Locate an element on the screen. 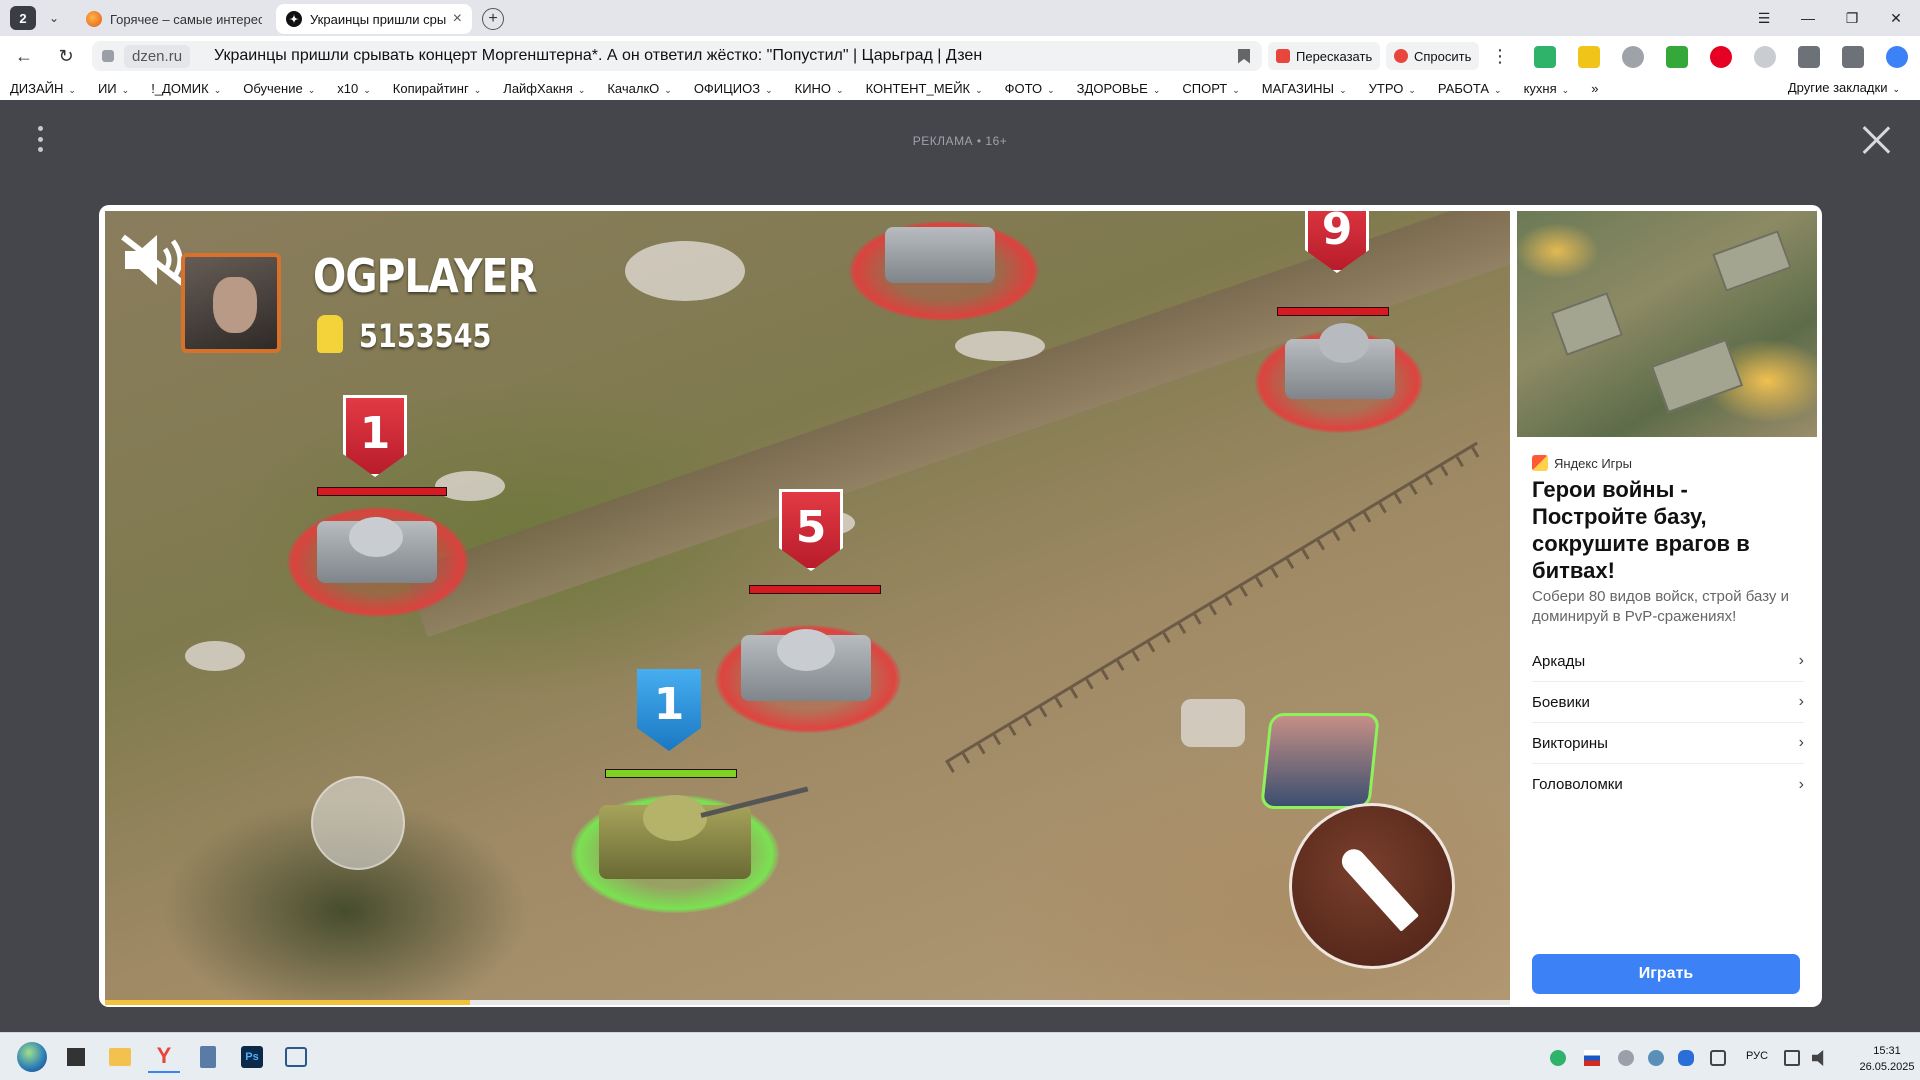 The width and height of the screenshot is (1920, 1080). retell-icon is located at coordinates (1283, 56).